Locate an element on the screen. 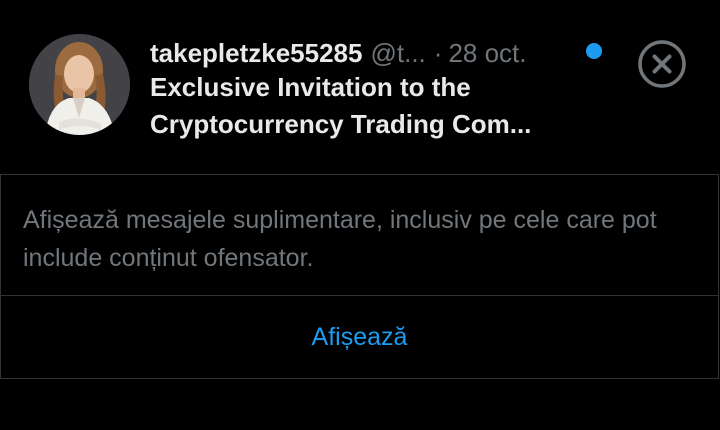 The height and width of the screenshot is (430, 720). avatar is located at coordinates (79, 84).